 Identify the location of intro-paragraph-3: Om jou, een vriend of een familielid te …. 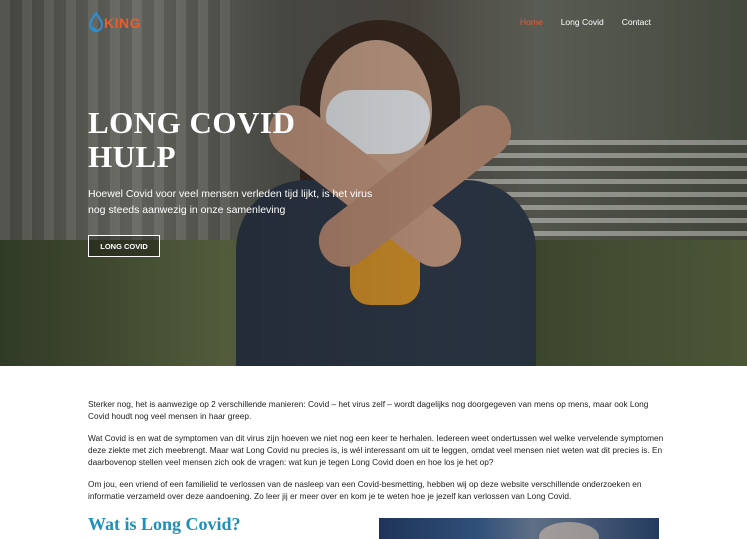
(365, 490).